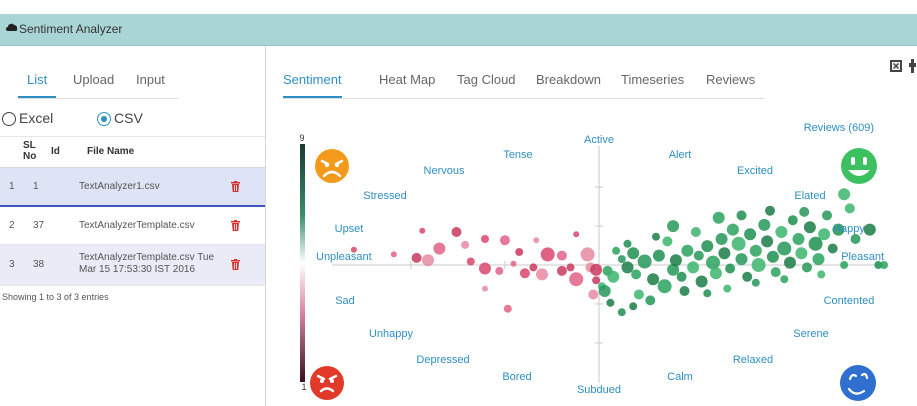  I want to click on table-row: 2 37 TextAnalyzerTemplate.csv, so click(132, 226).